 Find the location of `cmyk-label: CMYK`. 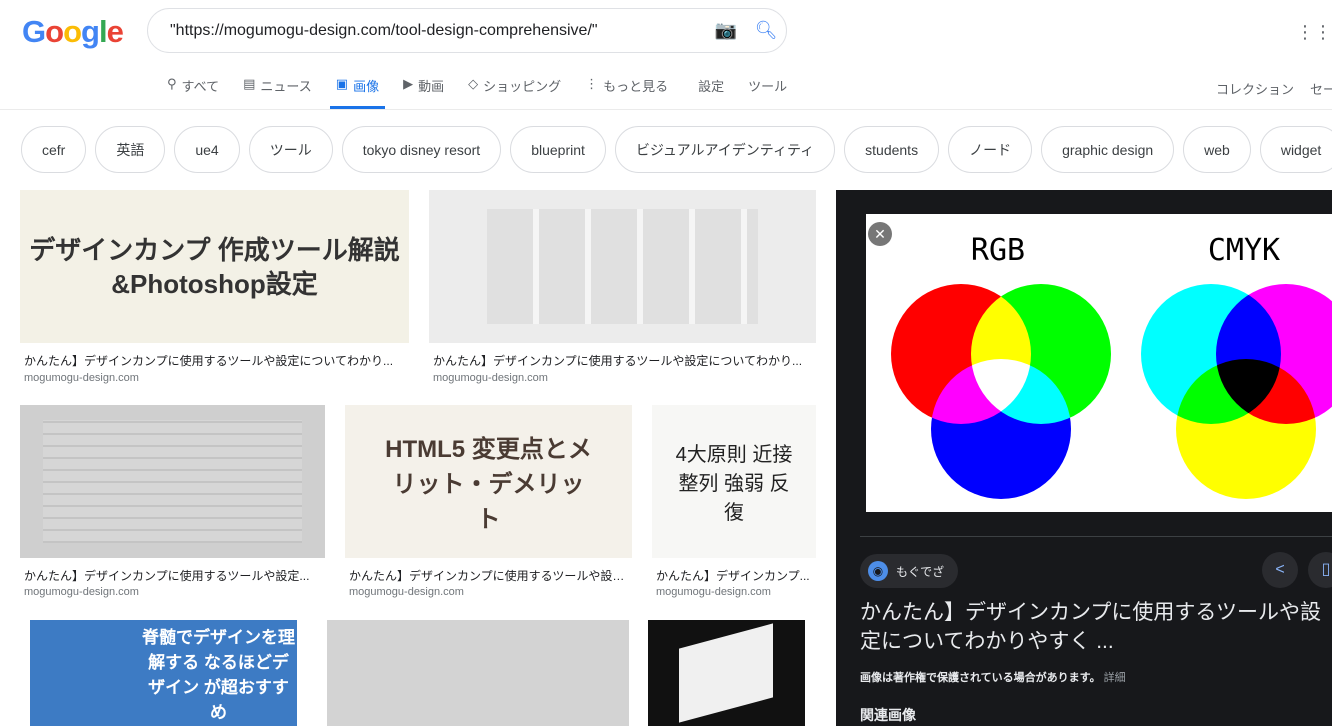

cmyk-label: CMYK is located at coordinates (1244, 250).